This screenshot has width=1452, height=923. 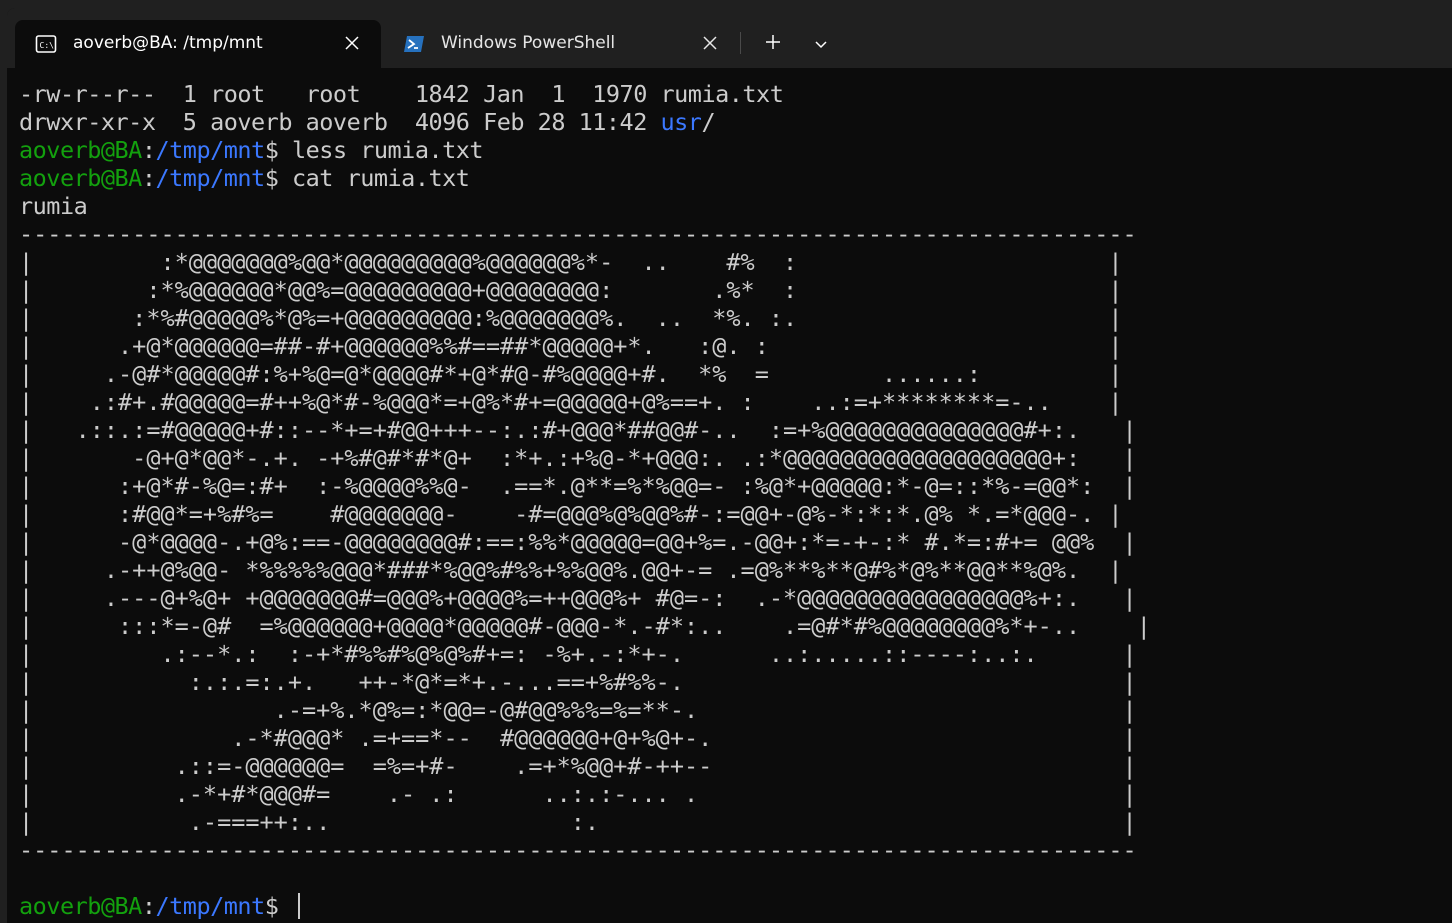 What do you see at coordinates (381, 178) in the screenshot?
I see `command-text: cat rumia.txt` at bounding box center [381, 178].